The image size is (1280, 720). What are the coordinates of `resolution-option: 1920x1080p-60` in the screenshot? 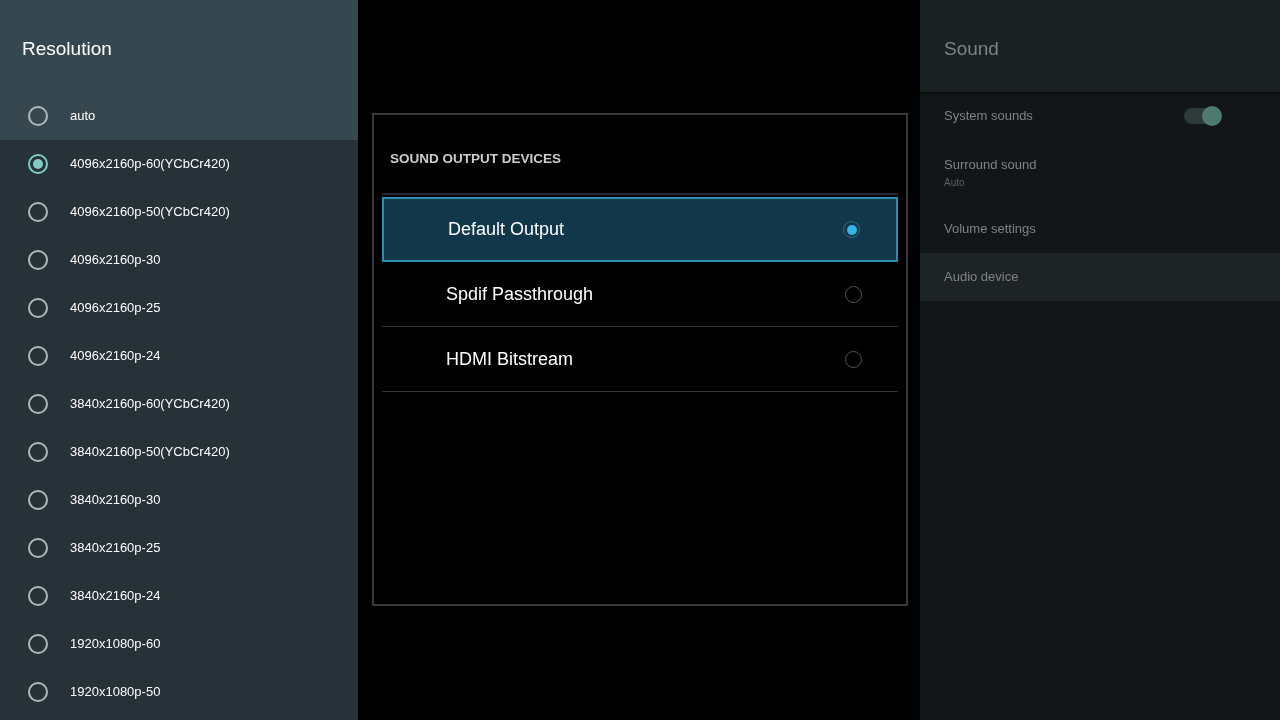 It's located at (179, 644).